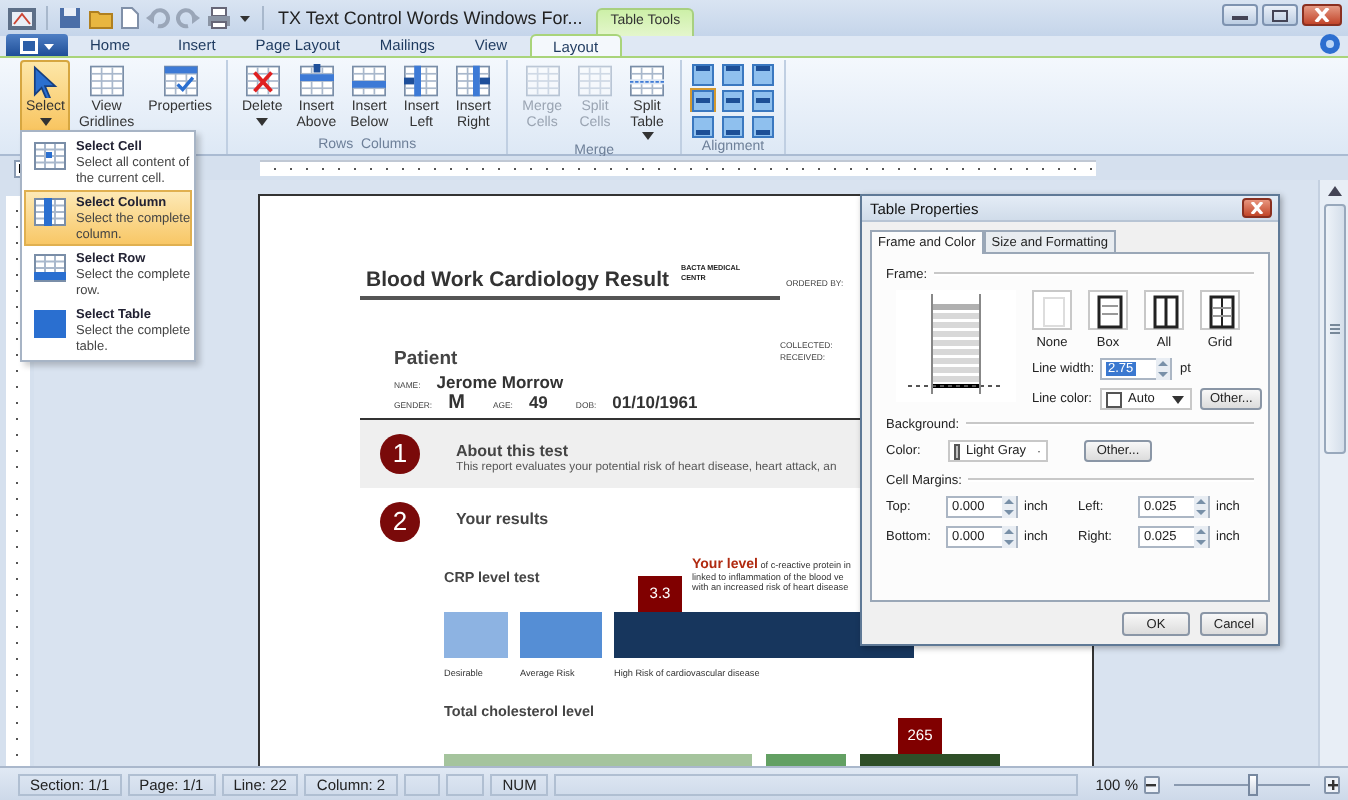 This screenshot has height=800, width=1348. Describe the element at coordinates (538, 402) in the screenshot. I see `field-value: 49` at that location.